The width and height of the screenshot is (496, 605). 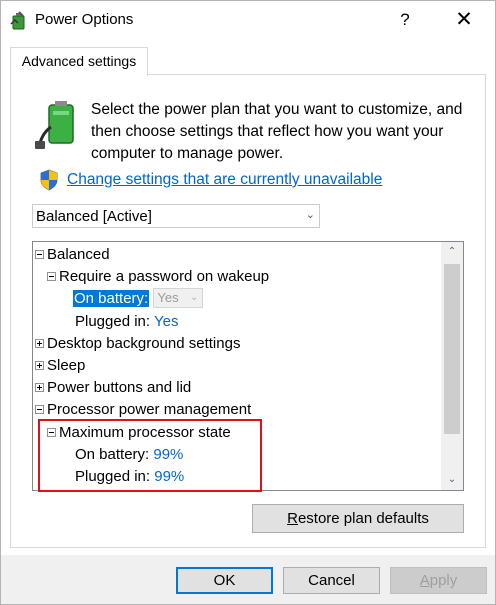 What do you see at coordinates (149, 409) in the screenshot?
I see `tree-item-label: Processor power management` at bounding box center [149, 409].